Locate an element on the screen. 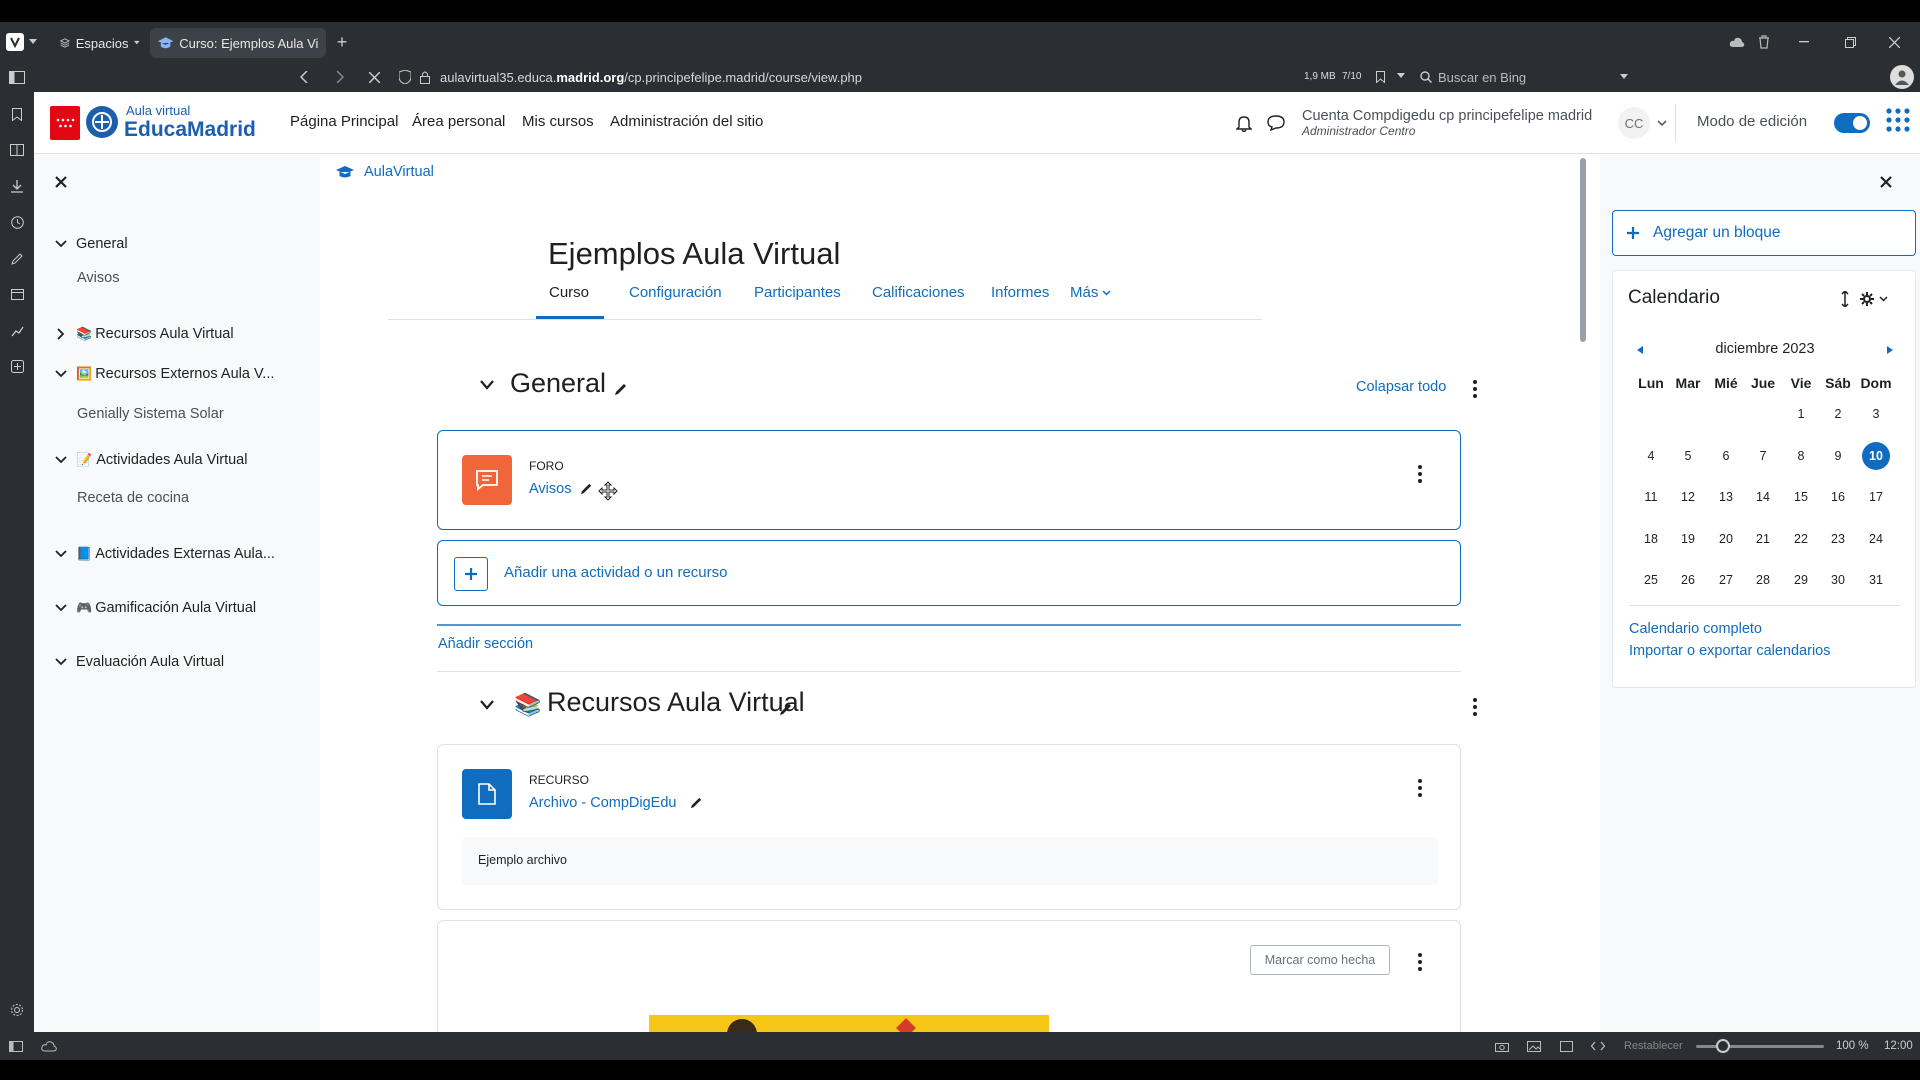  calendar-day: 3 is located at coordinates (1876, 414).